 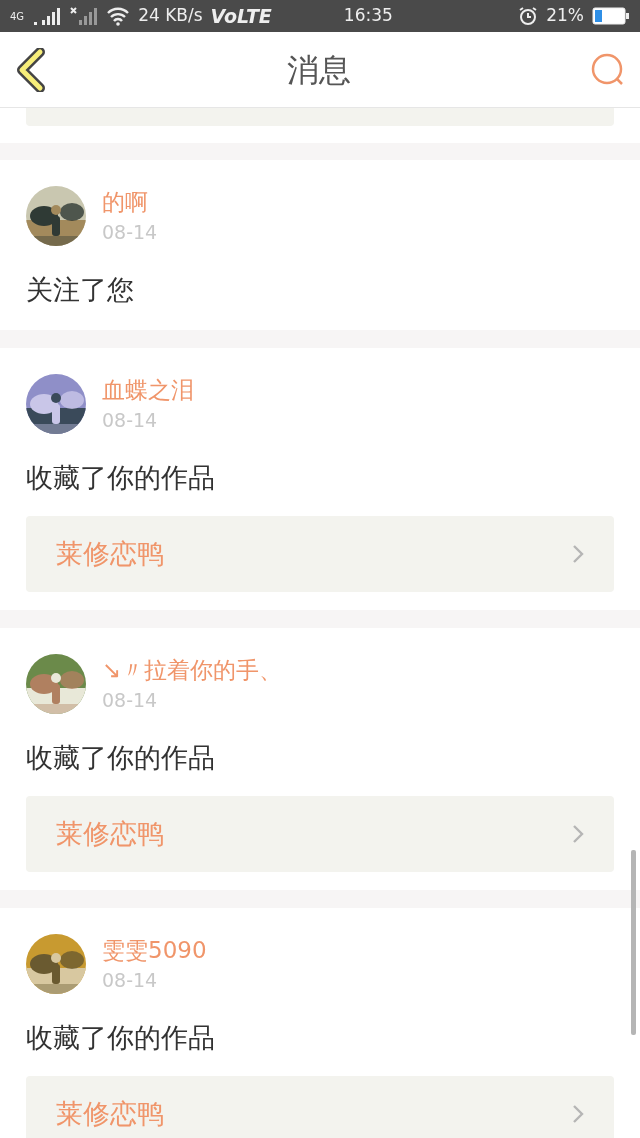 What do you see at coordinates (611, 16) in the screenshot?
I see `battery-icon` at bounding box center [611, 16].